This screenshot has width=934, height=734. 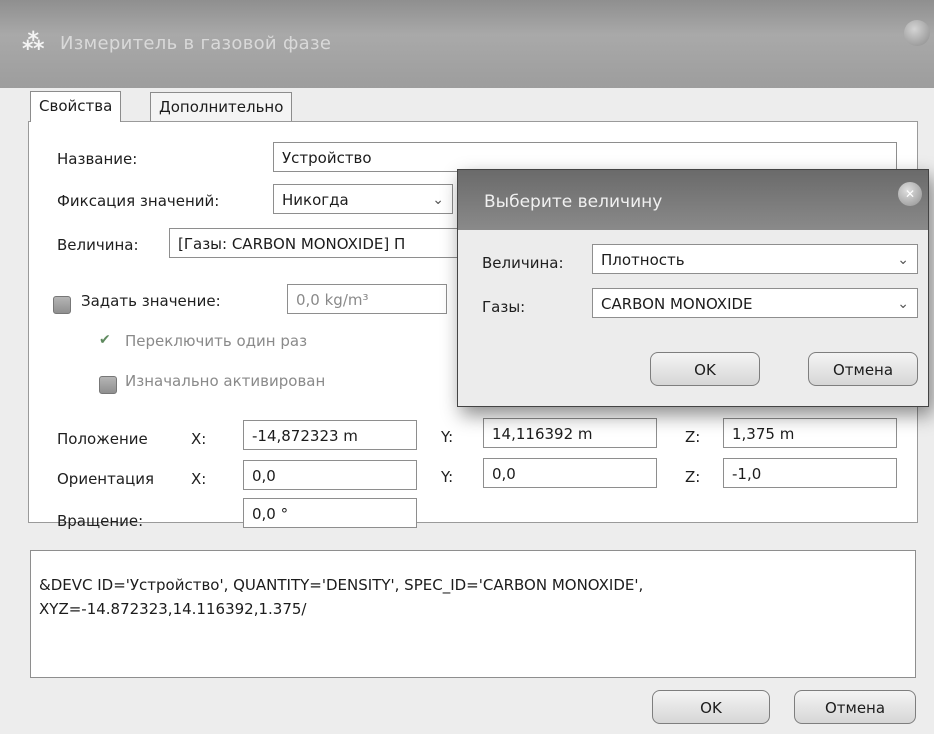 What do you see at coordinates (319, 243) in the screenshot?
I see `quantity-field: [Газы: CARBON MONOXIDE] П` at bounding box center [319, 243].